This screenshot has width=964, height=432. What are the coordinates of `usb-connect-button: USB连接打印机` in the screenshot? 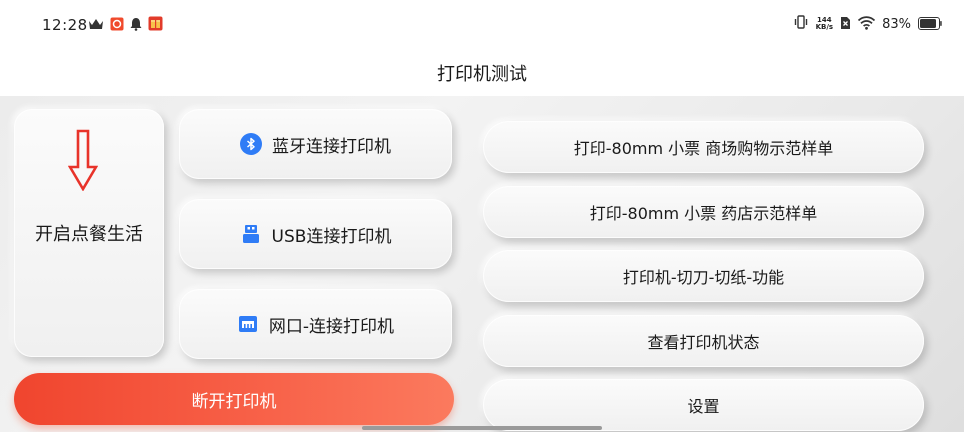 It's located at (315, 234).